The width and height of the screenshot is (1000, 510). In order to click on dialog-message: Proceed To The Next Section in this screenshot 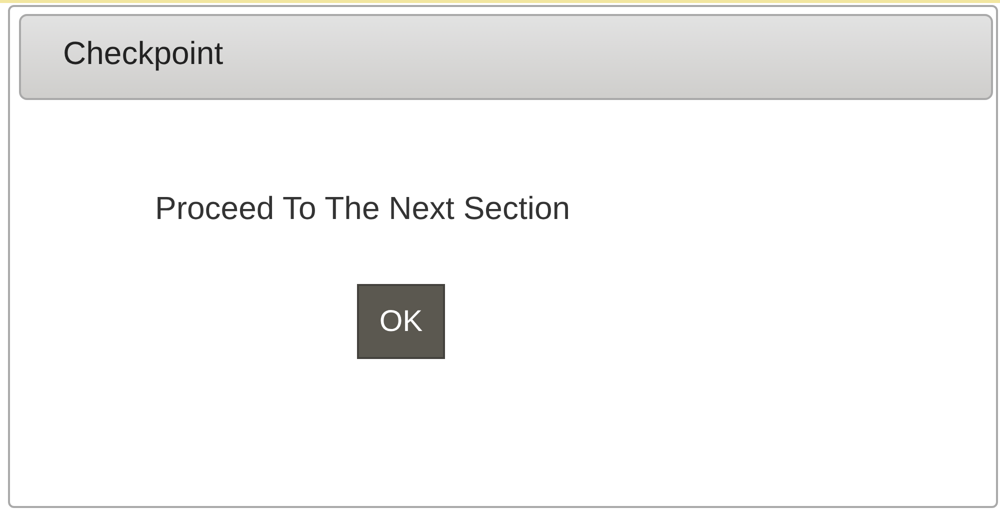, I will do `click(362, 208)`.